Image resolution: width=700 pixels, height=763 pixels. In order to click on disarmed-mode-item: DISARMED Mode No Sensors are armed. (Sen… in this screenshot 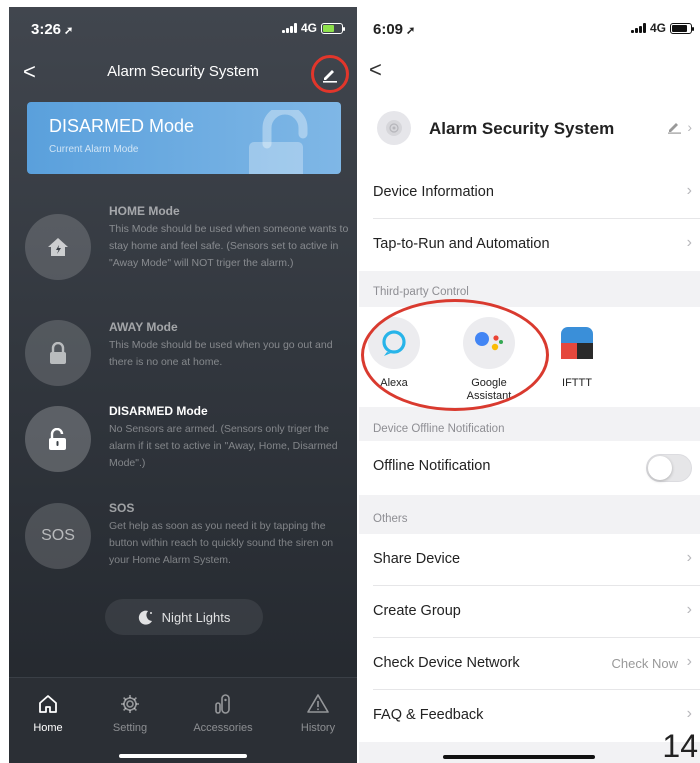, I will do `click(187, 449)`.